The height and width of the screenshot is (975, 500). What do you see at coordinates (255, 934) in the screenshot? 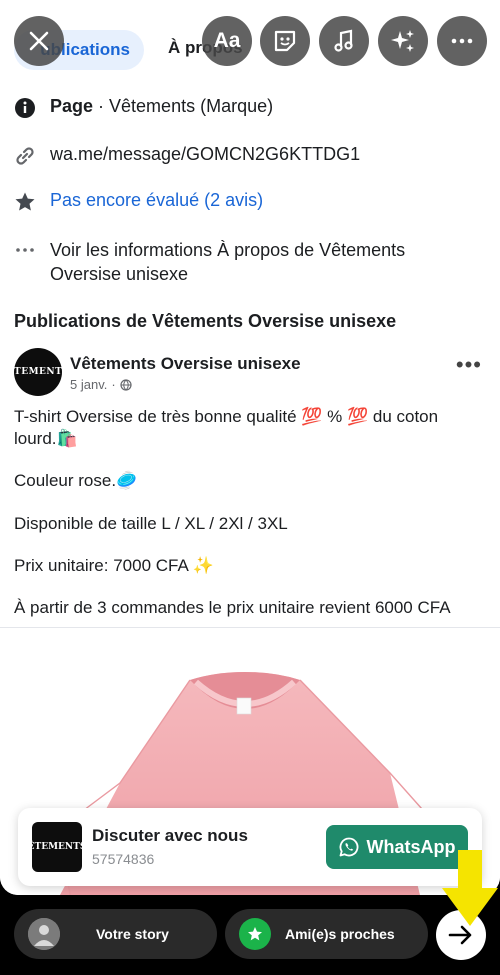
I see `close-friends-star-icon` at bounding box center [255, 934].